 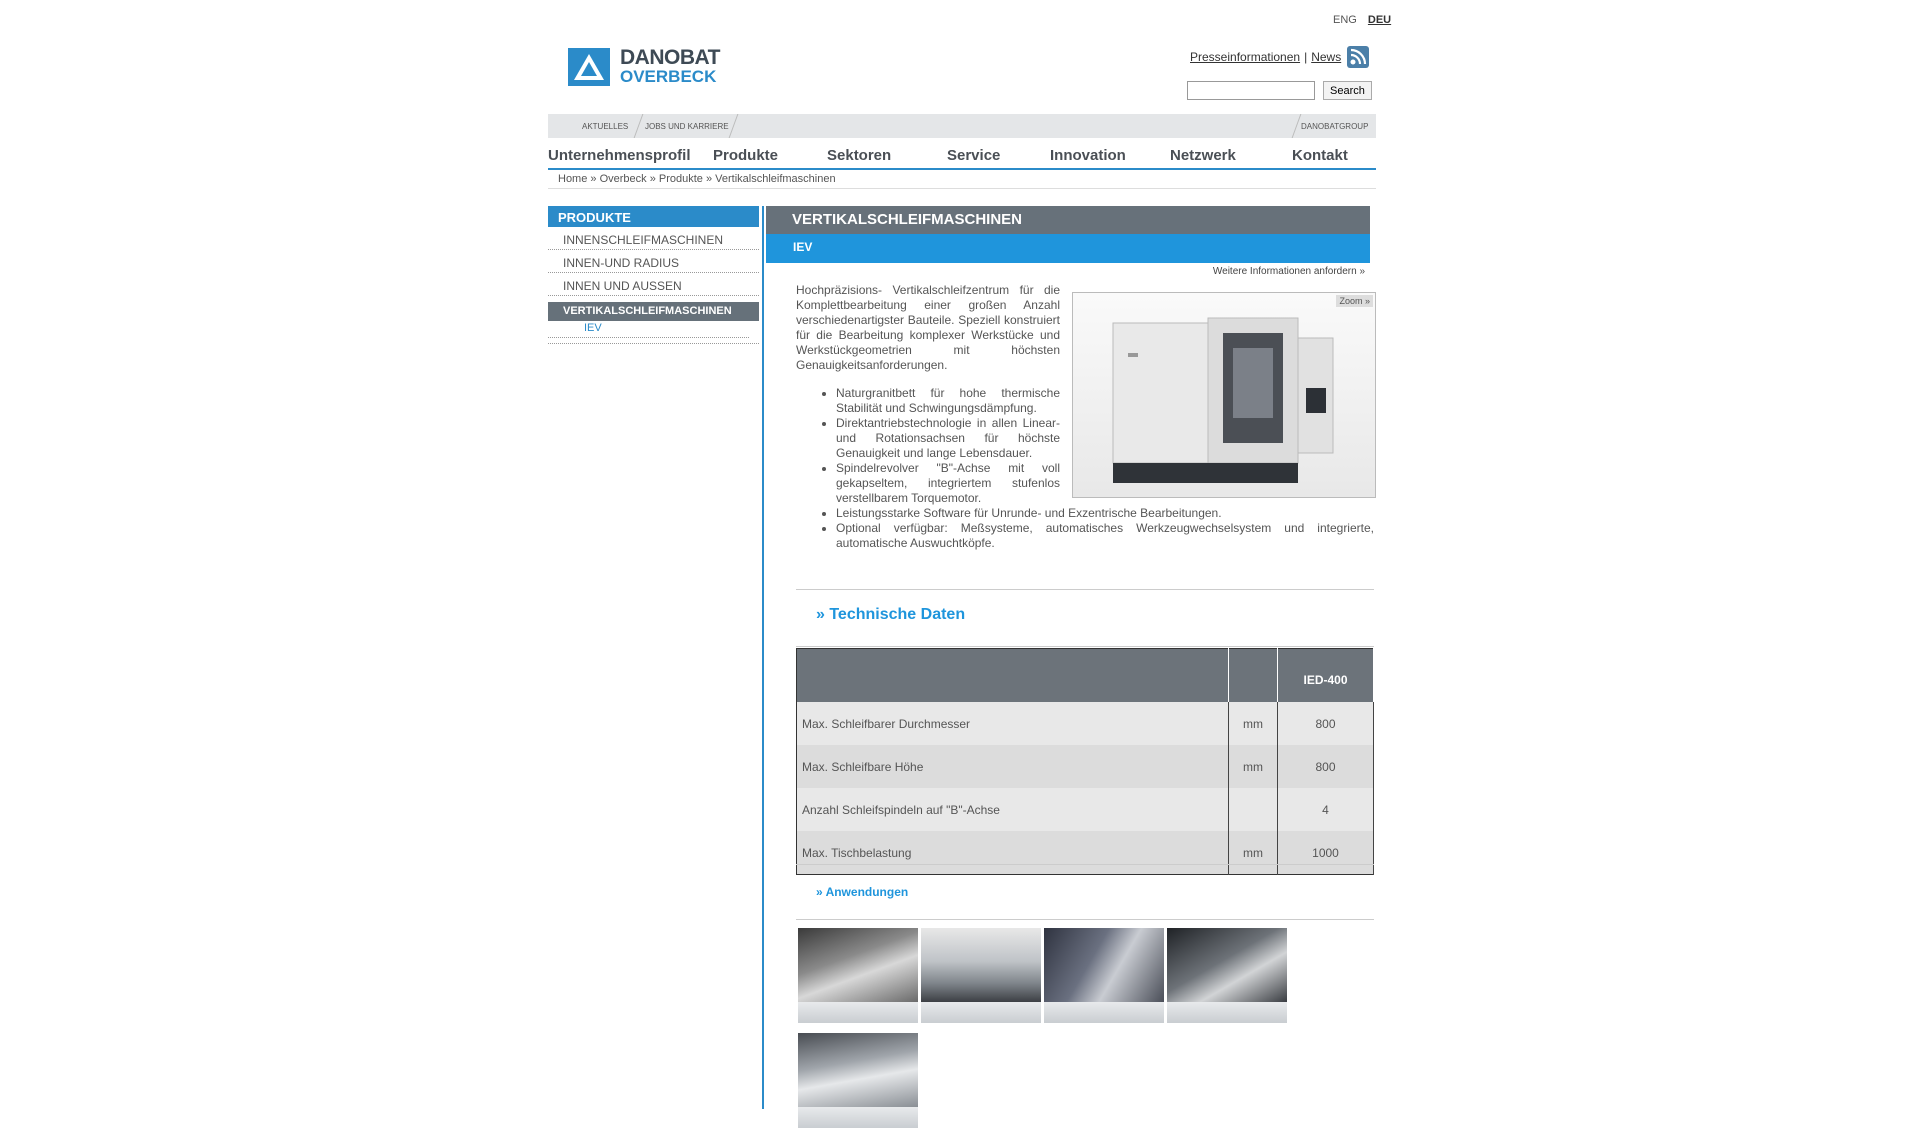 I want to click on search-button: Search, so click(x=1347, y=90).